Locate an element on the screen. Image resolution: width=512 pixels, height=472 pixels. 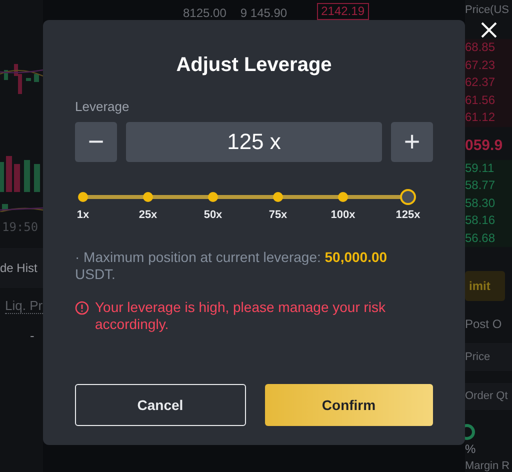
bid-price: 58.77 is located at coordinates (488, 185).